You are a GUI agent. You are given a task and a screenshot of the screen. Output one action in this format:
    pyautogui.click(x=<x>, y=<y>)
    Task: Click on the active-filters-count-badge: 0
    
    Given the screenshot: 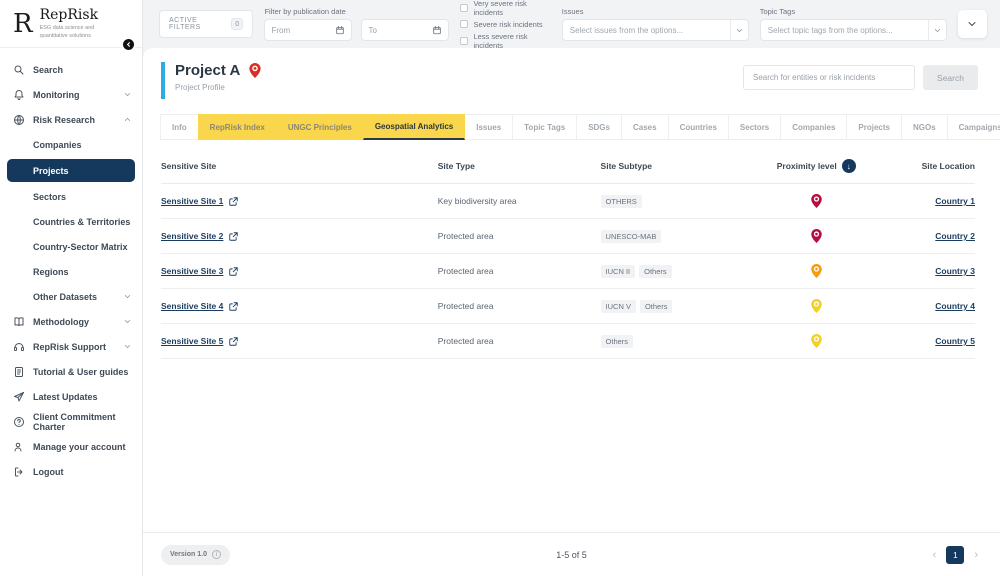 What is the action you would take?
    pyautogui.click(x=237, y=24)
    